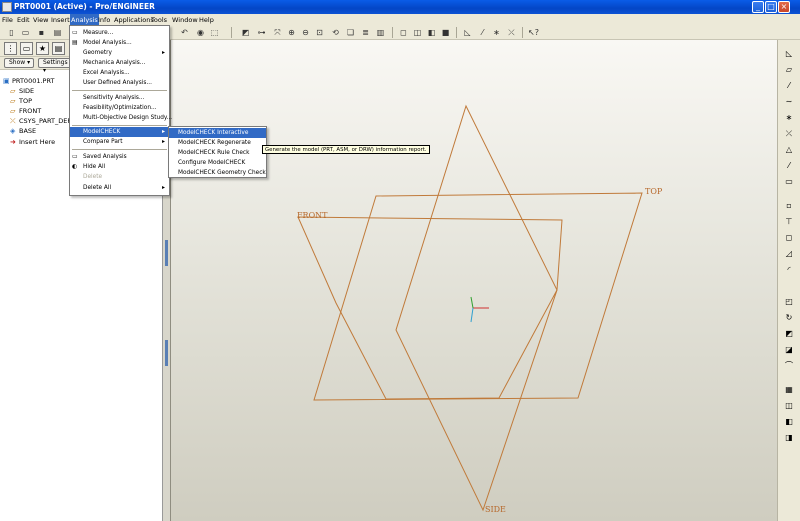  What do you see at coordinates (217, 153) in the screenshot?
I see `submenu-item-modelcheck-rule-check: ModelCHECK Rule Check` at bounding box center [217, 153].